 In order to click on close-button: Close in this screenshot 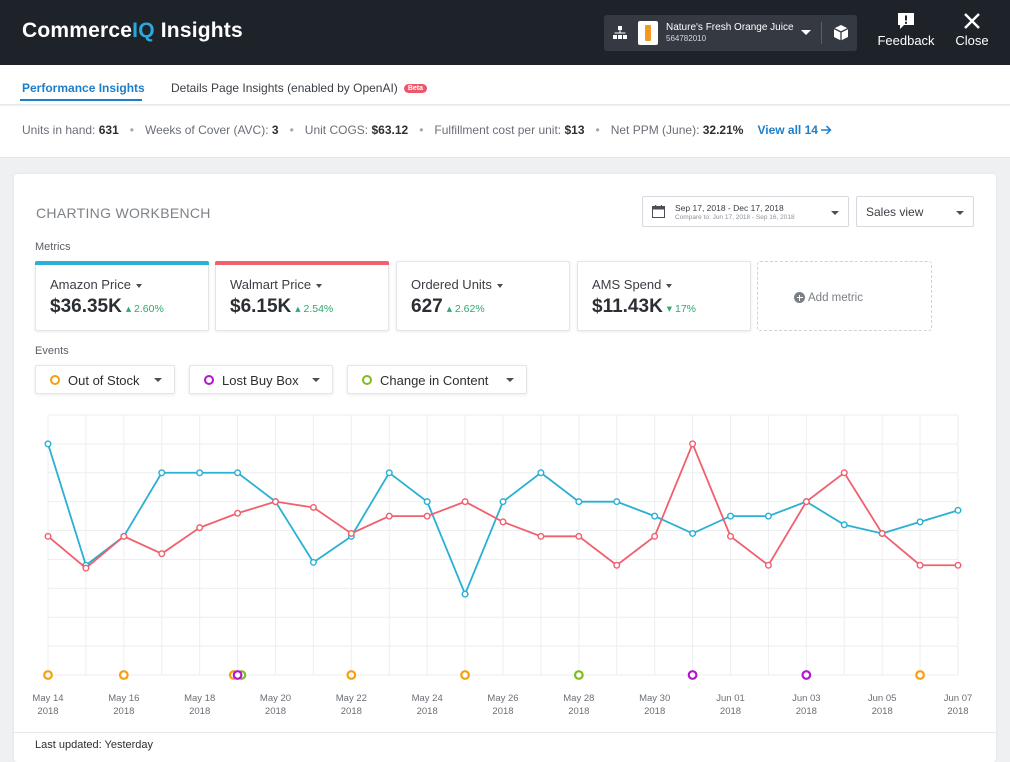, I will do `click(972, 30)`.